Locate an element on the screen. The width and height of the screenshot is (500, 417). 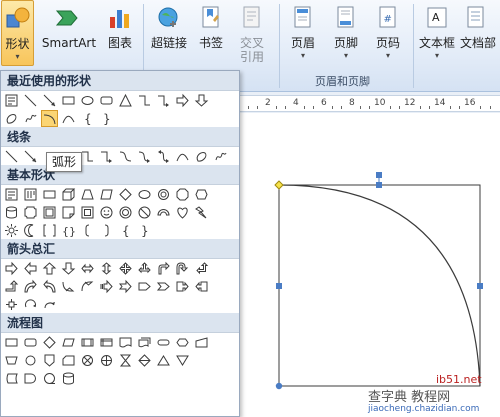
flowchart-summing-junction-shape-icon is located at coordinates (87, 360).